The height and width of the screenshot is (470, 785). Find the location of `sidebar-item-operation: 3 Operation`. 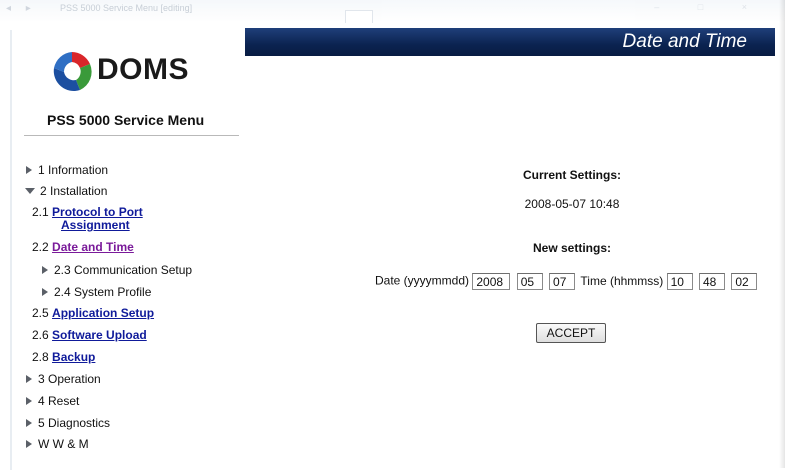

sidebar-item-operation: 3 Operation is located at coordinates (63, 379).